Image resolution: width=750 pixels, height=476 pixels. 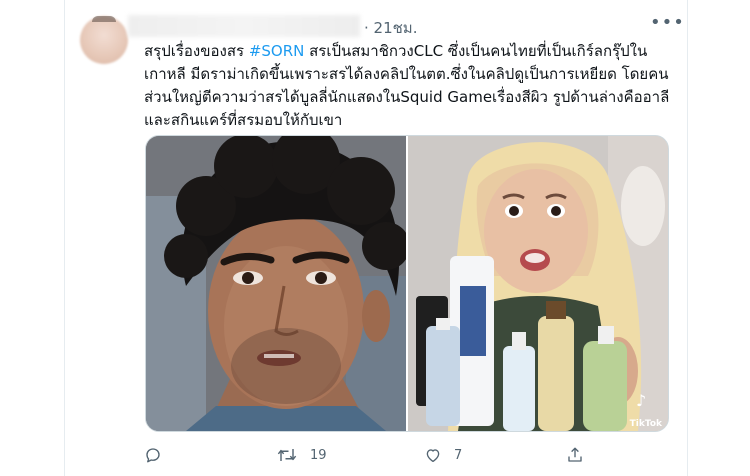 What do you see at coordinates (287, 455) in the screenshot?
I see `retweet-icon` at bounding box center [287, 455].